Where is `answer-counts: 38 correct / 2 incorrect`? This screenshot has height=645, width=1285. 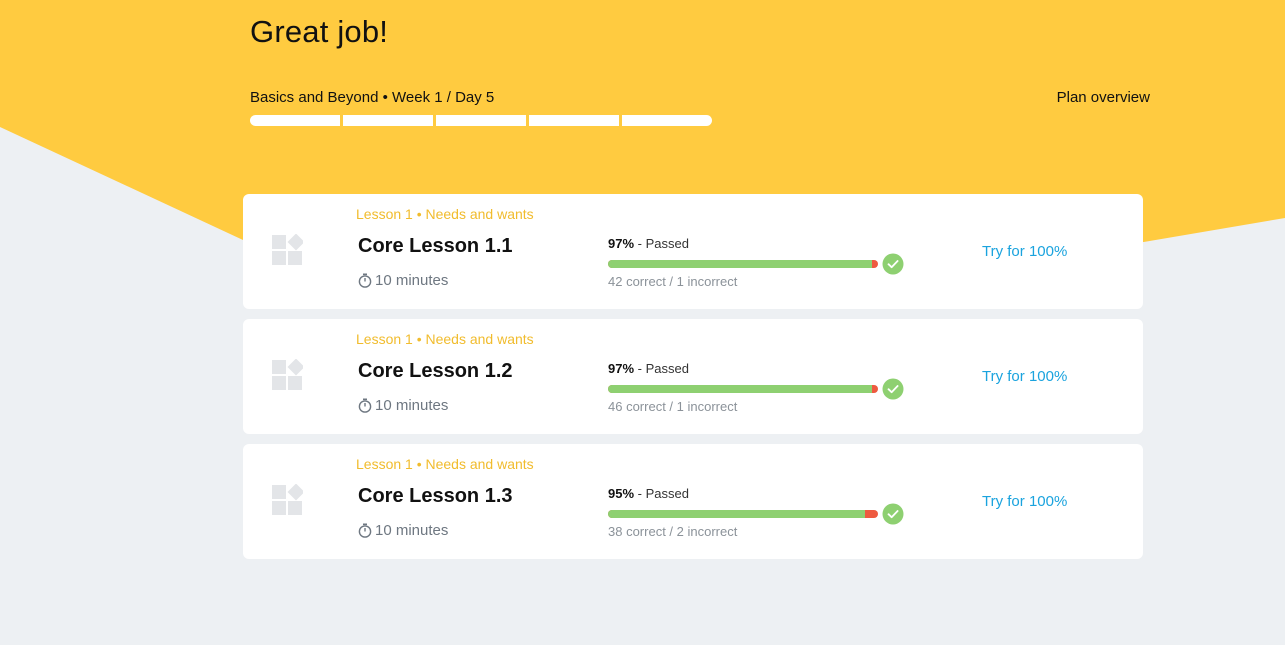
answer-counts: 38 correct / 2 incorrect is located at coordinates (673, 531).